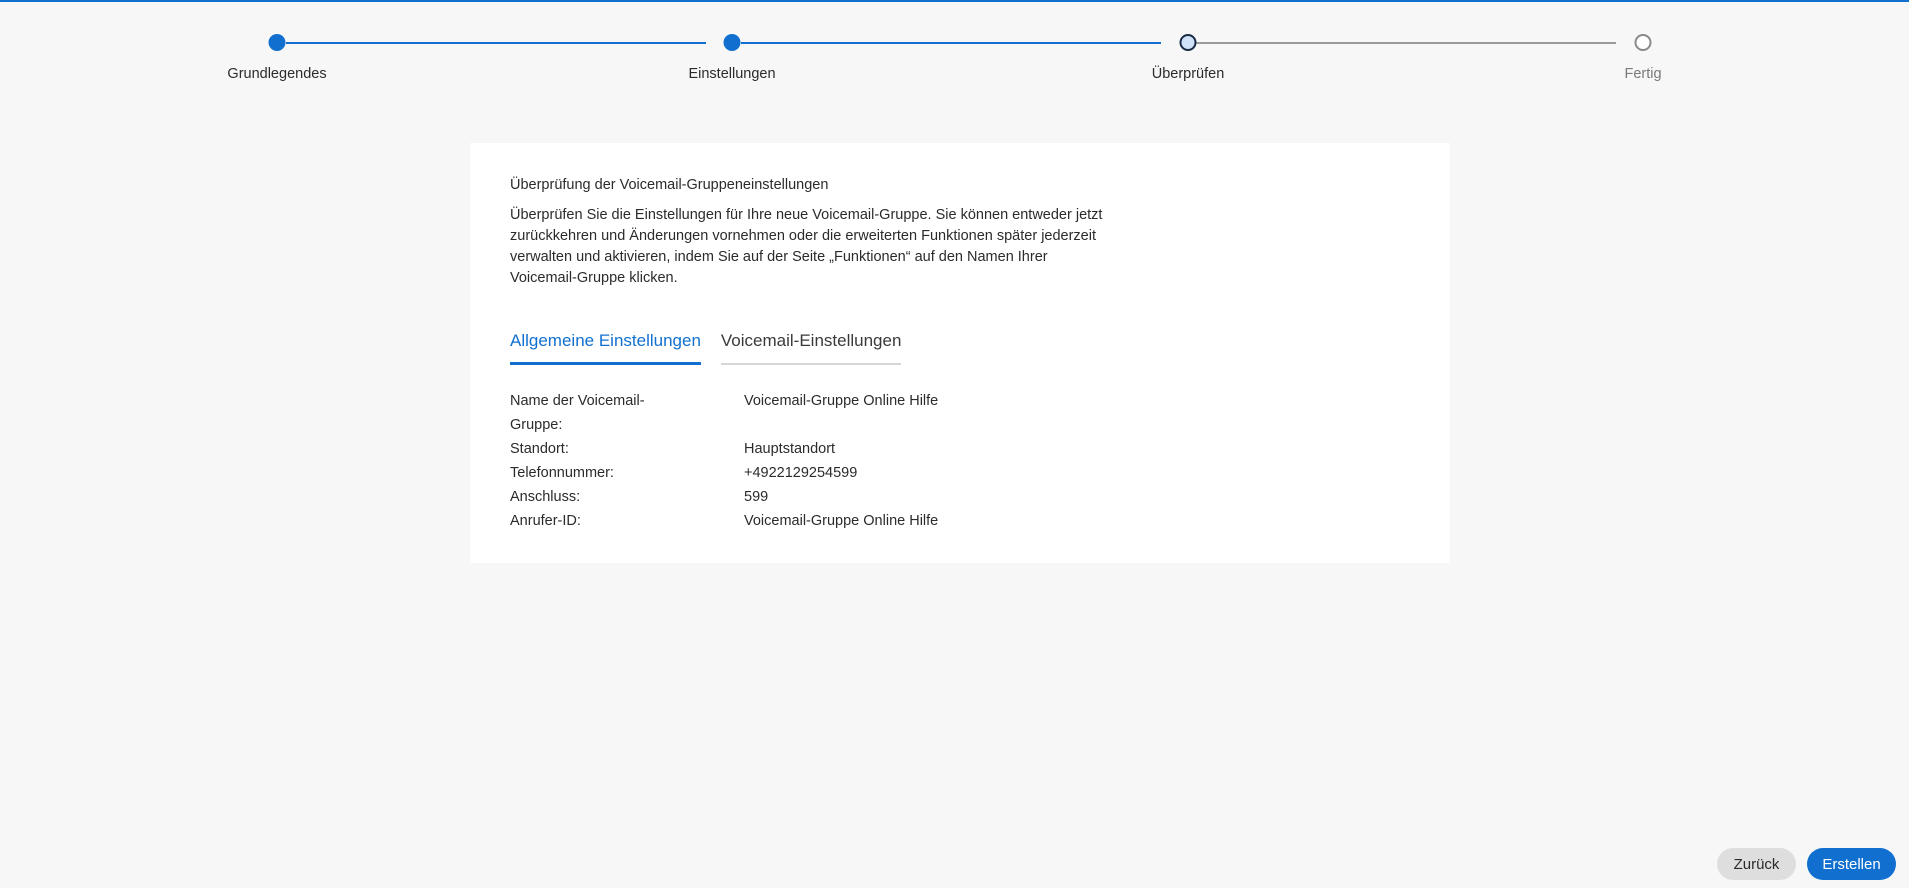 This screenshot has height=888, width=1909. What do you see at coordinates (277, 74) in the screenshot?
I see `step-label-grundlegendes: Grundlegendes` at bounding box center [277, 74].